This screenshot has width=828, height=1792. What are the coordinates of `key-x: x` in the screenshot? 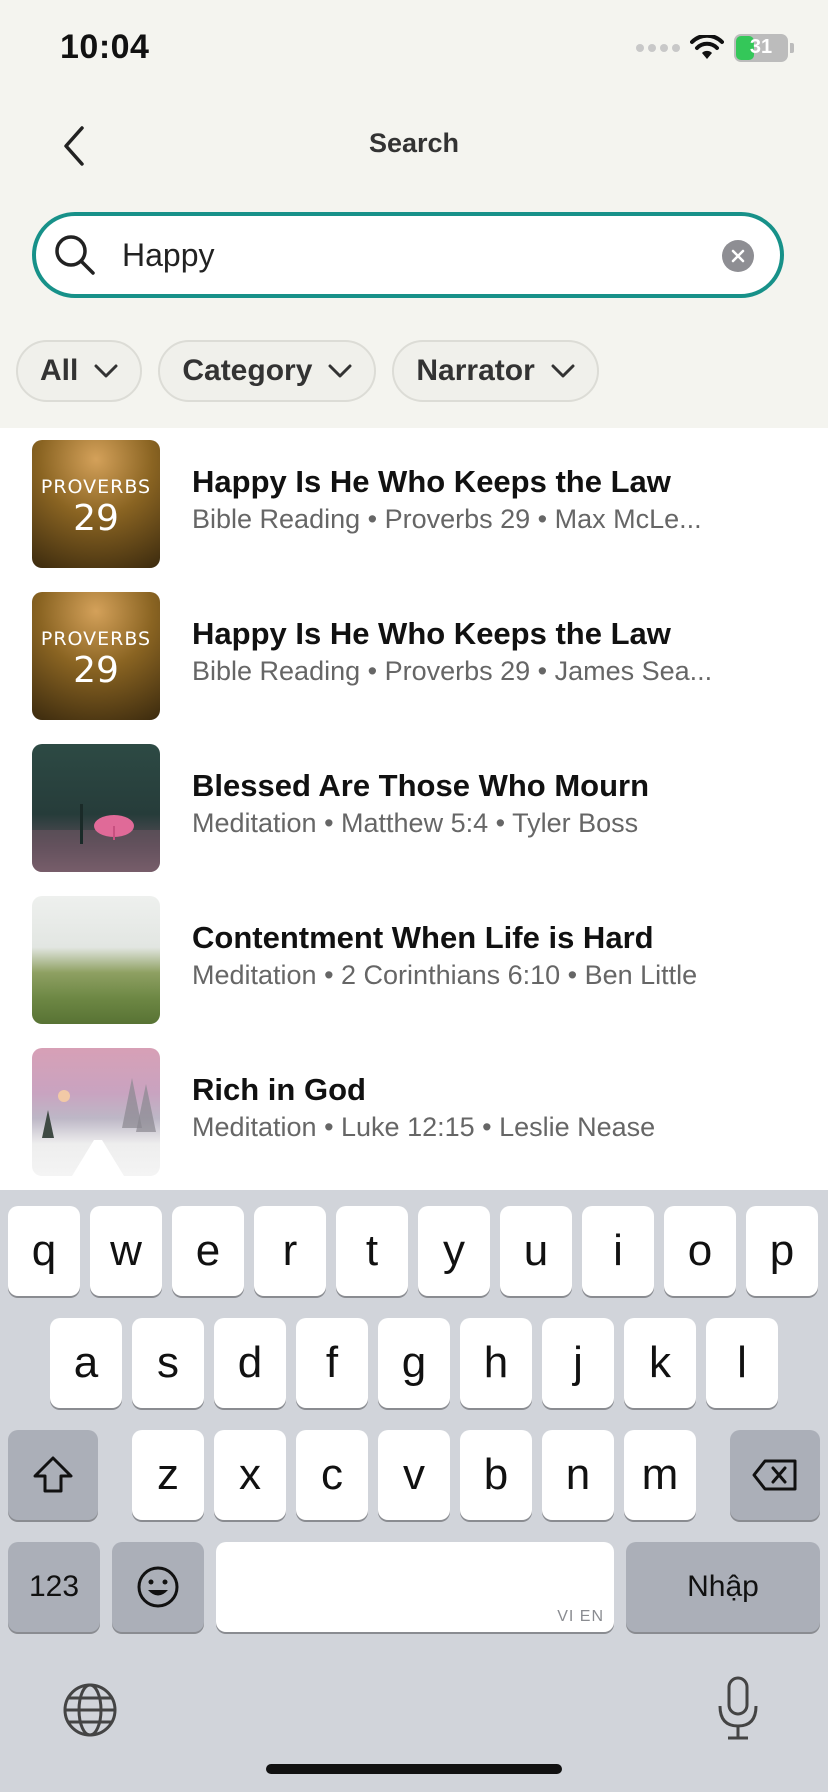 It's located at (250, 1475).